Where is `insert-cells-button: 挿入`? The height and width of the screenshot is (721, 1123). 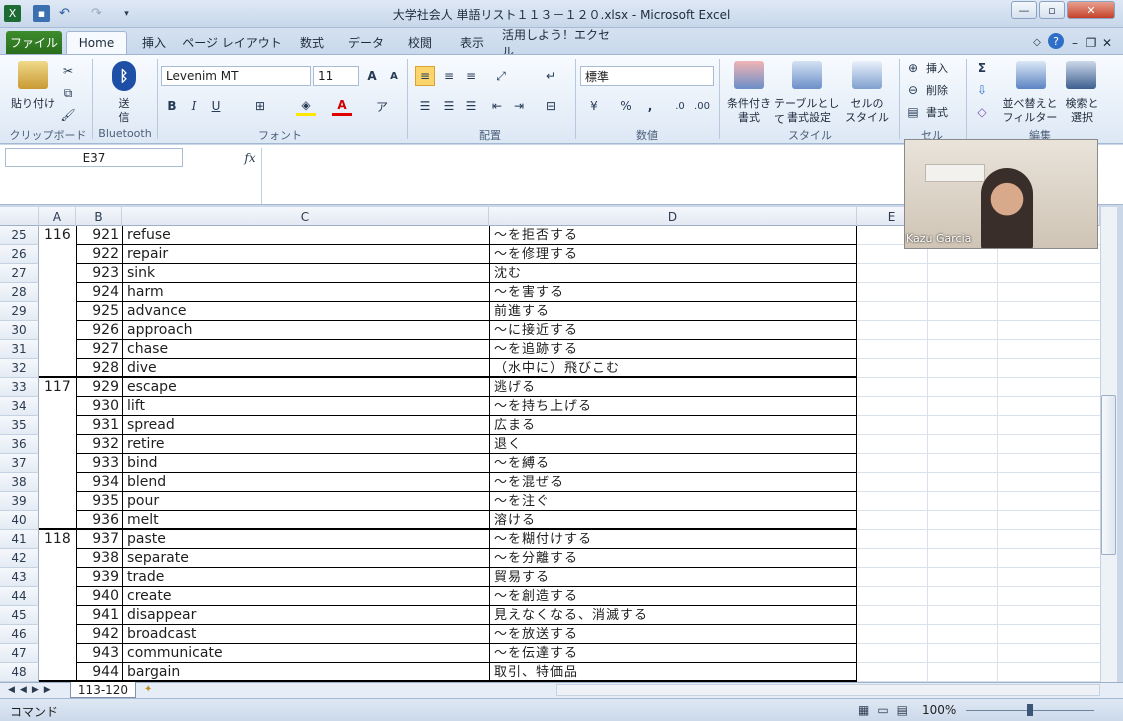
insert-cells-button: 挿入 is located at coordinates (937, 68).